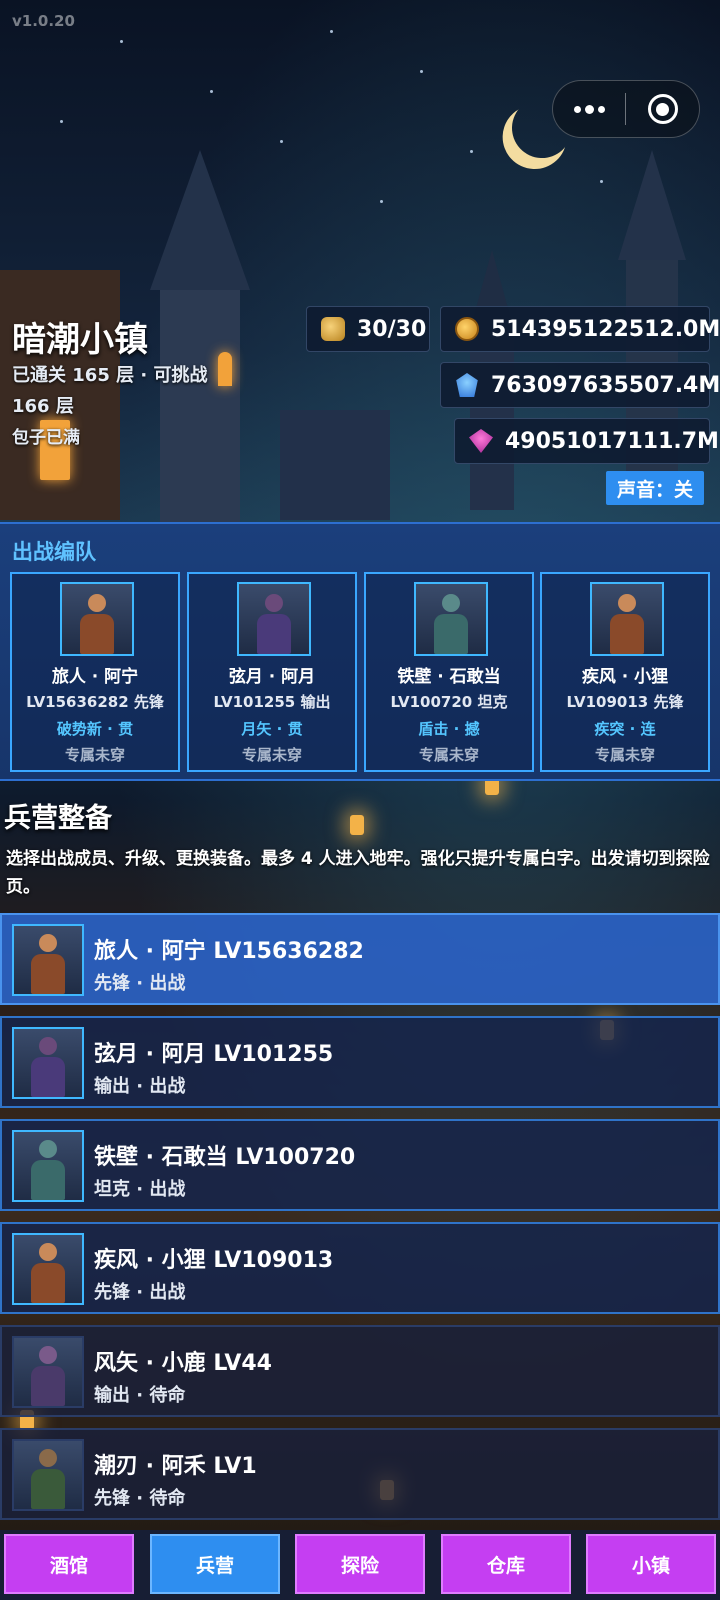 The width and height of the screenshot is (720, 1600). What do you see at coordinates (54, 552) in the screenshot?
I see `squad-title: 出战编队` at bounding box center [54, 552].